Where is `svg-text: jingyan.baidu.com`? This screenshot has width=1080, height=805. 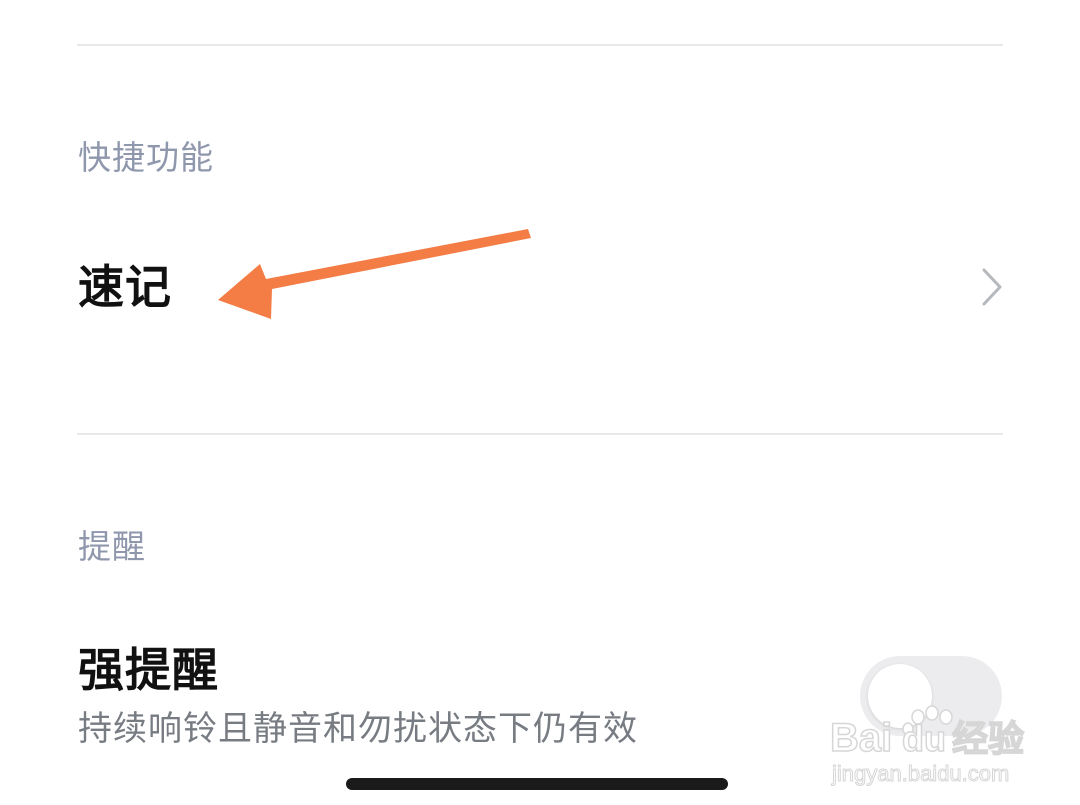 svg-text: jingyan.baidu.com is located at coordinates (920, 773).